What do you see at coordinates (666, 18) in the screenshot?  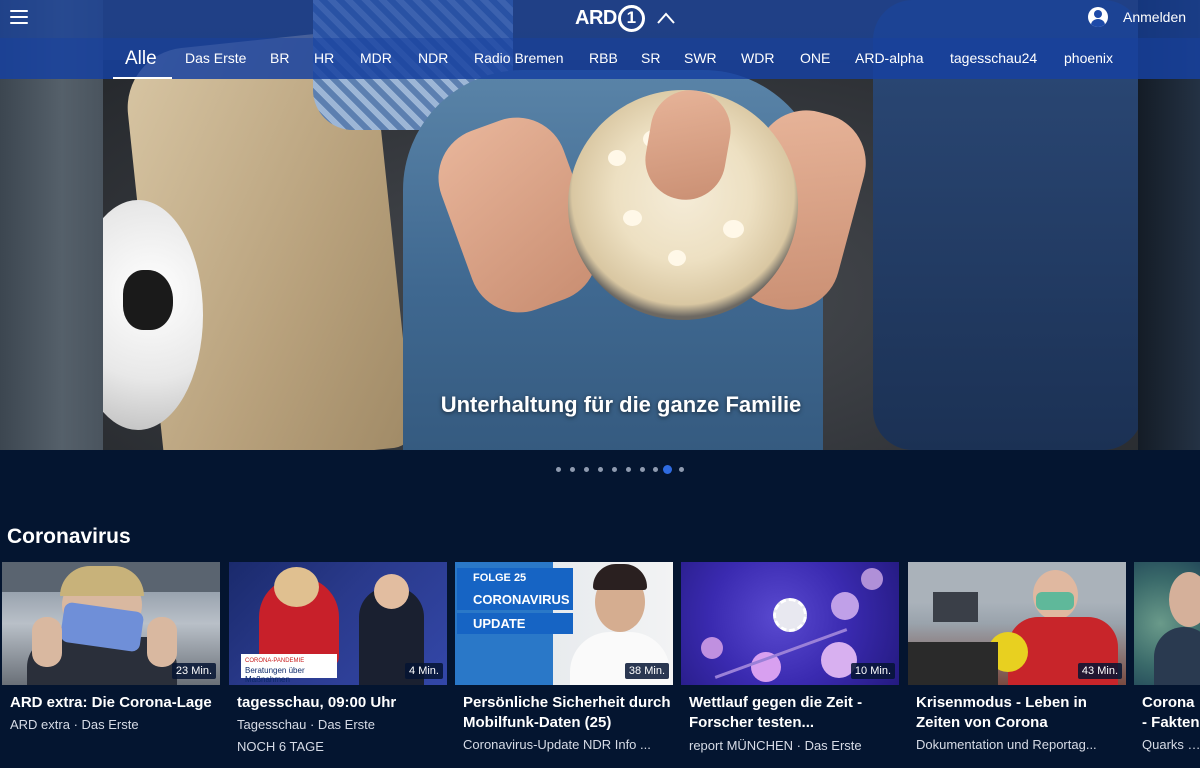 I see `chevron-up-icon` at bounding box center [666, 18].